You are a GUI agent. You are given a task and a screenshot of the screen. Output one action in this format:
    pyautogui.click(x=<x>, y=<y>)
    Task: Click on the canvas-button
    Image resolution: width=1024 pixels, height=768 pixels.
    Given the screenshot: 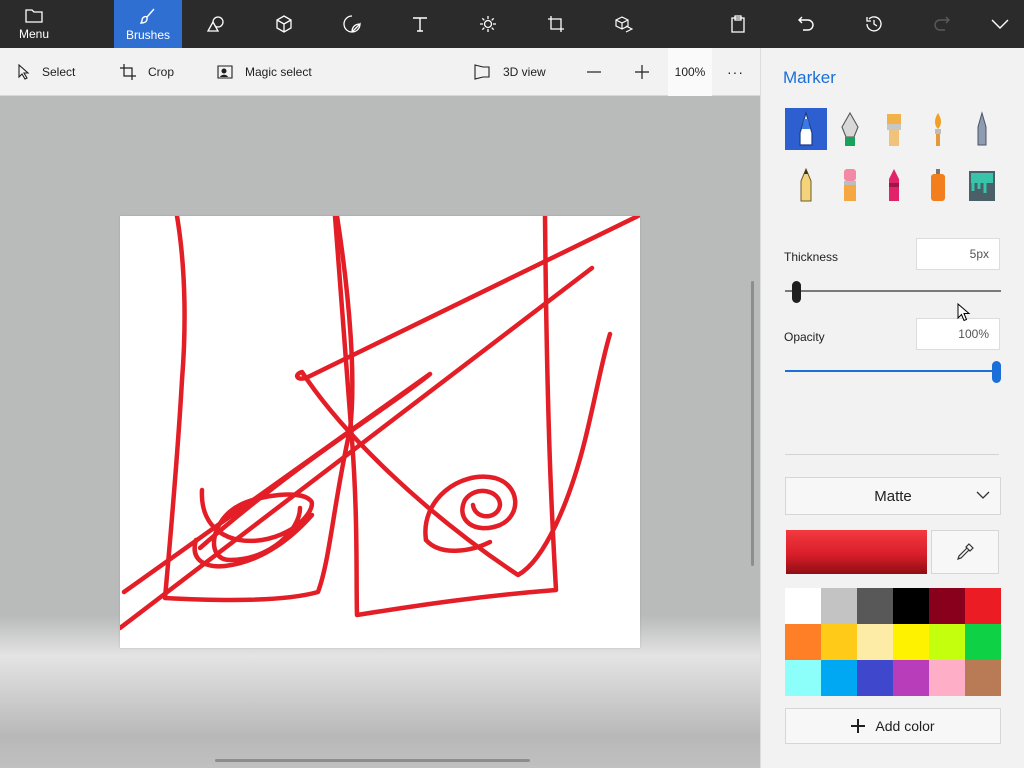 What is the action you would take?
    pyautogui.click(x=556, y=24)
    